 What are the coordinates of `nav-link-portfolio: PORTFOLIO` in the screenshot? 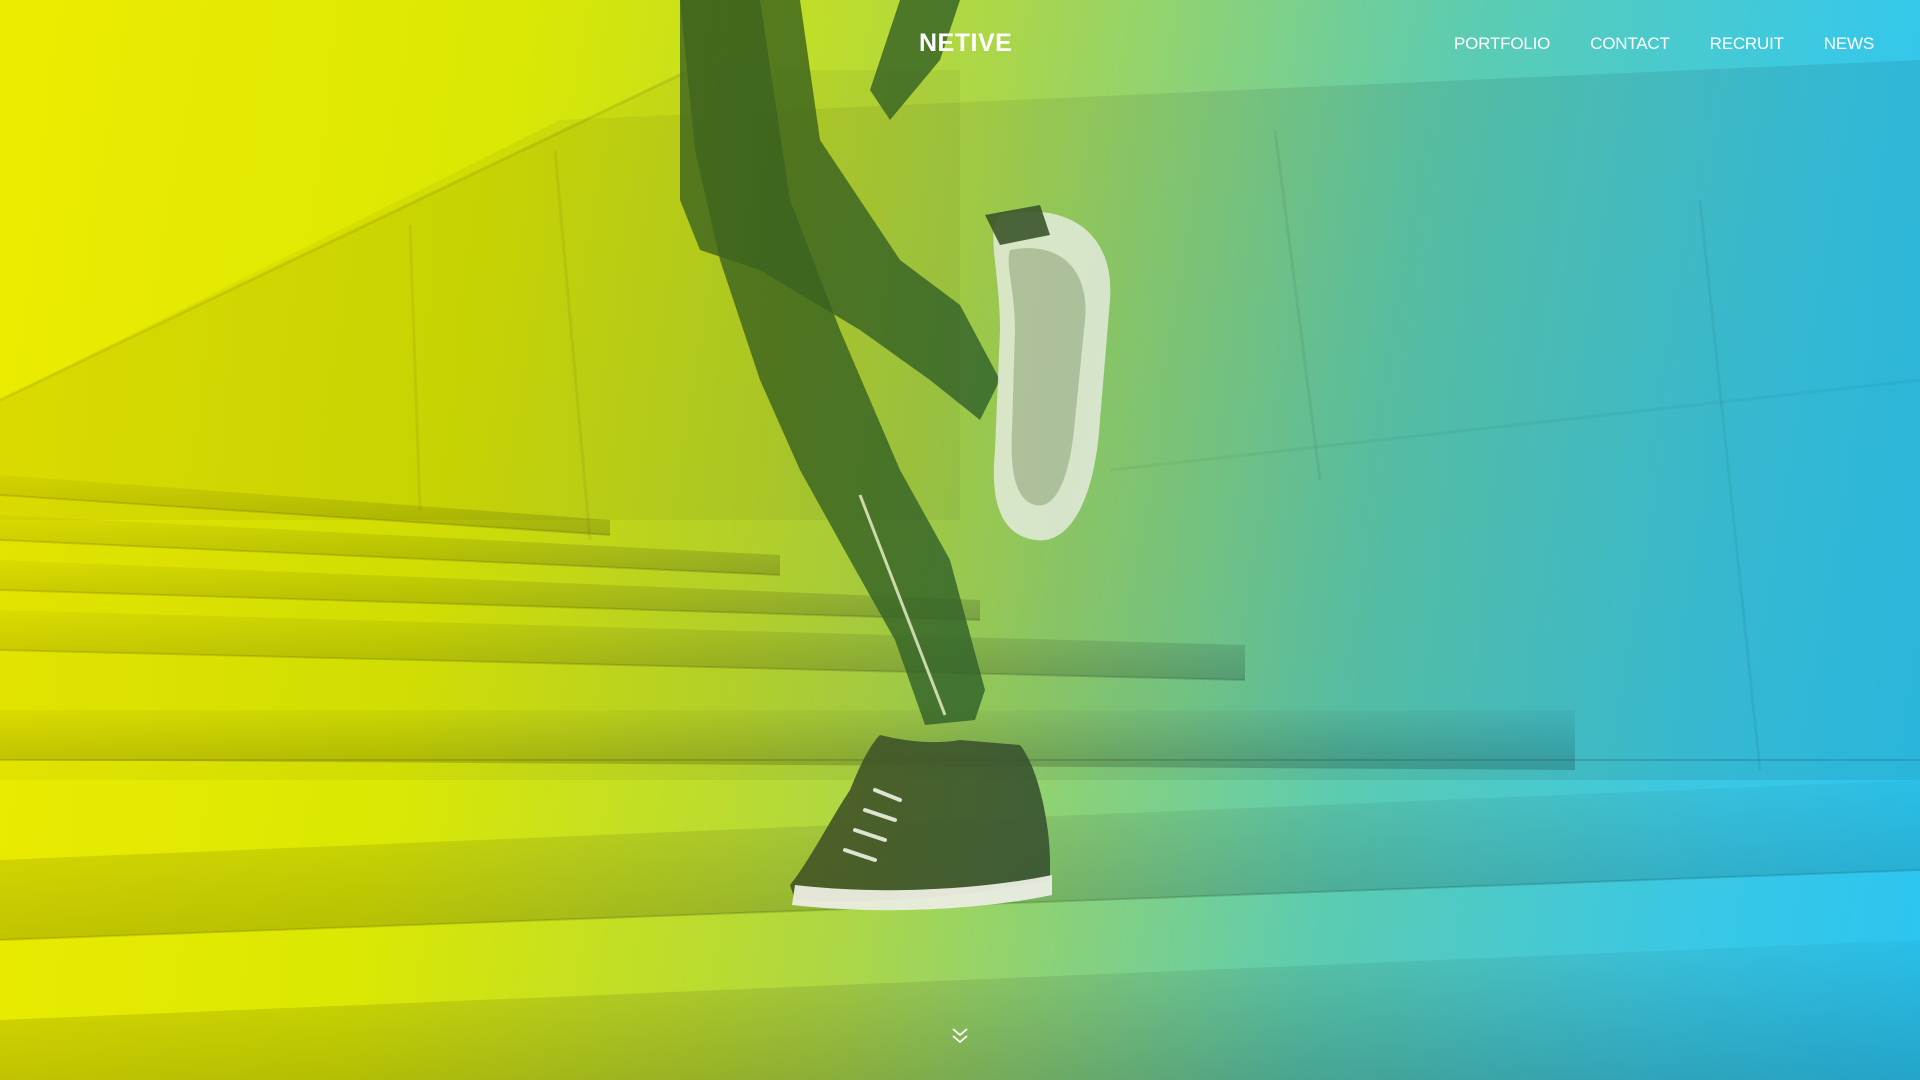 It's located at (1502, 43).